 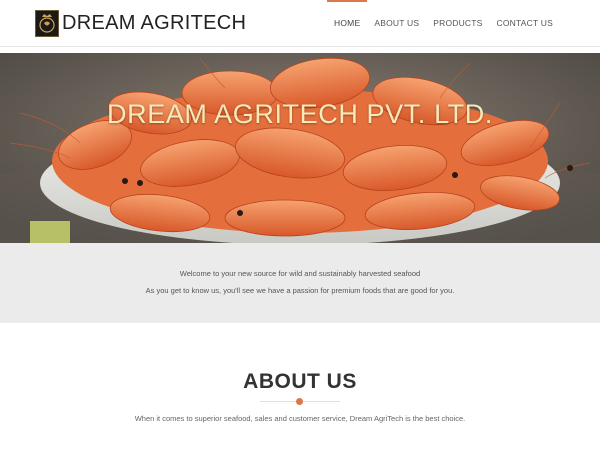 I want to click on main-nav: HOME ABOUT US PRODUCTS CONTACT US, so click(x=443, y=23).